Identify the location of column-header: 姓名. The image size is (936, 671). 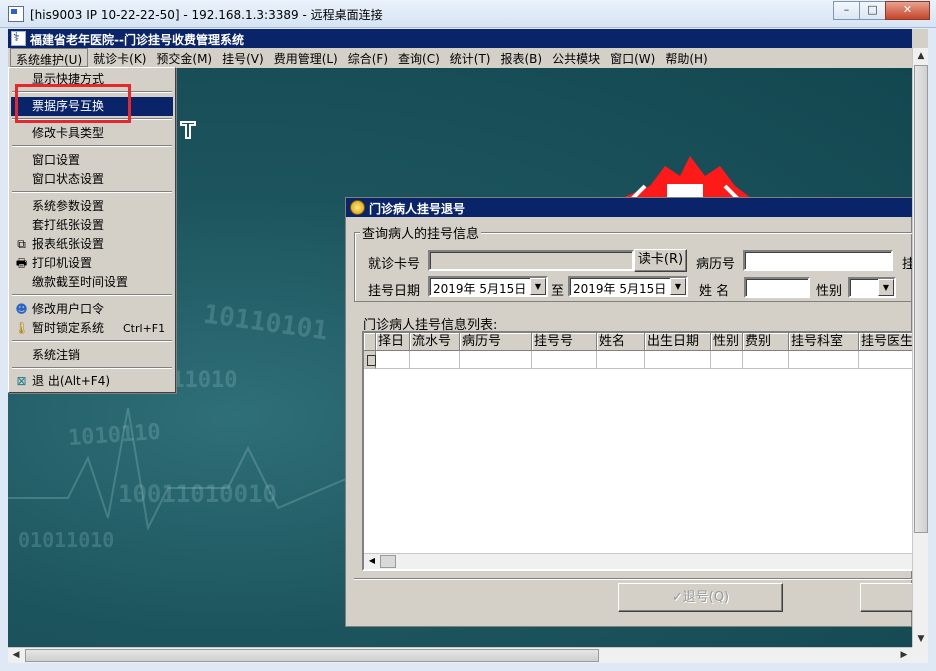
(621, 342).